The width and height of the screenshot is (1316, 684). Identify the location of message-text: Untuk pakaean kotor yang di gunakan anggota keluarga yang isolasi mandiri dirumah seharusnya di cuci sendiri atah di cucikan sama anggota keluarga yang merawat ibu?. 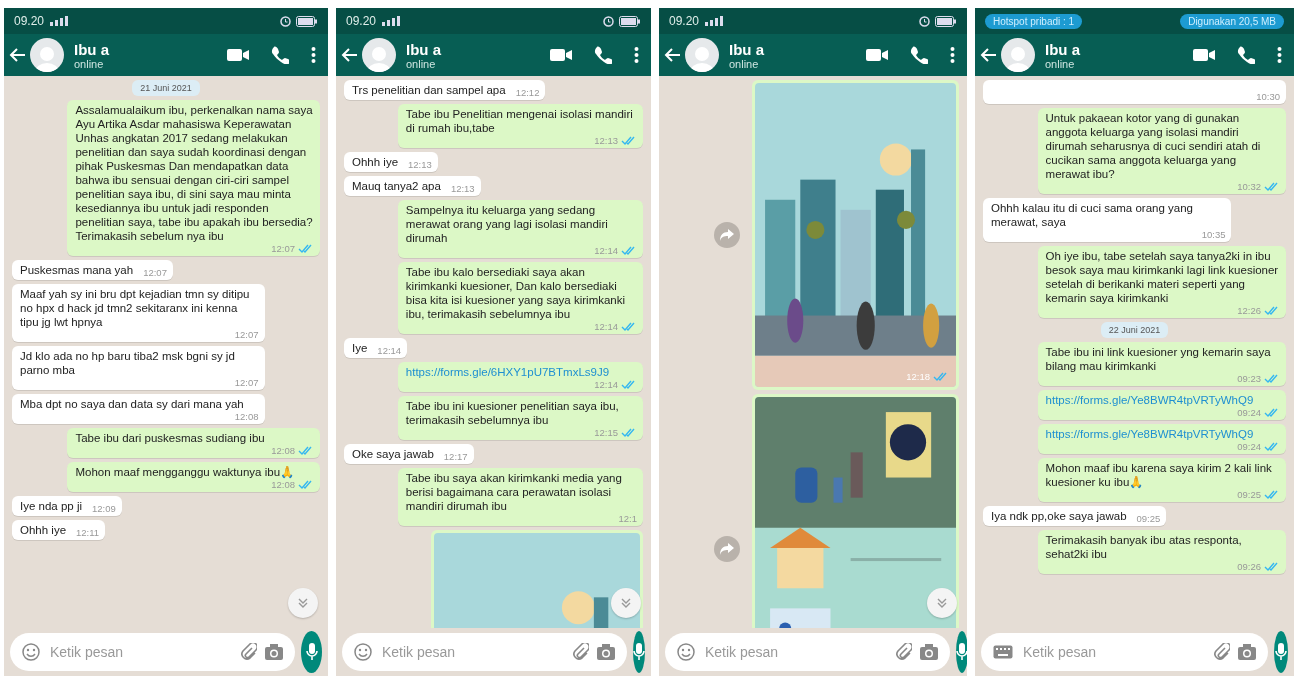
(1153, 147).